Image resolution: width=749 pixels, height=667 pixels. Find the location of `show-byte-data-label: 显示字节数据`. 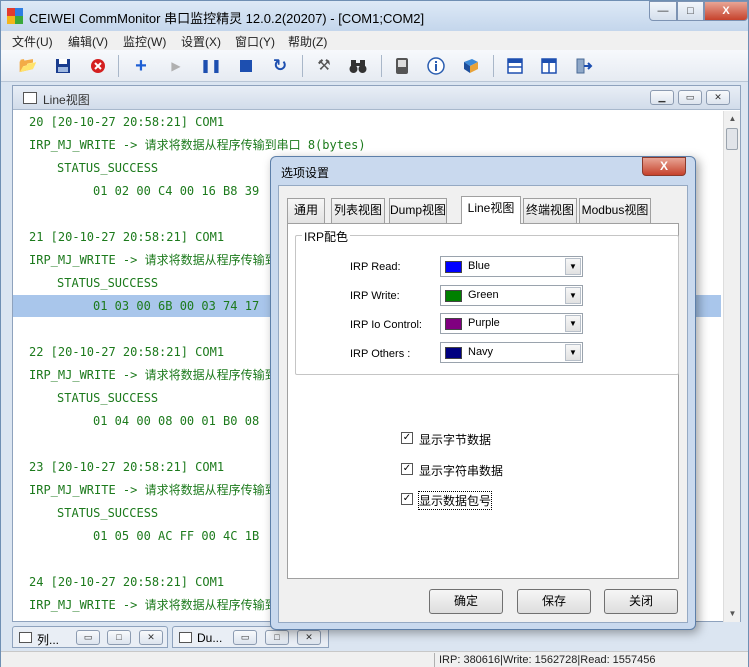

show-byte-data-label: 显示字节数据 is located at coordinates (455, 440).